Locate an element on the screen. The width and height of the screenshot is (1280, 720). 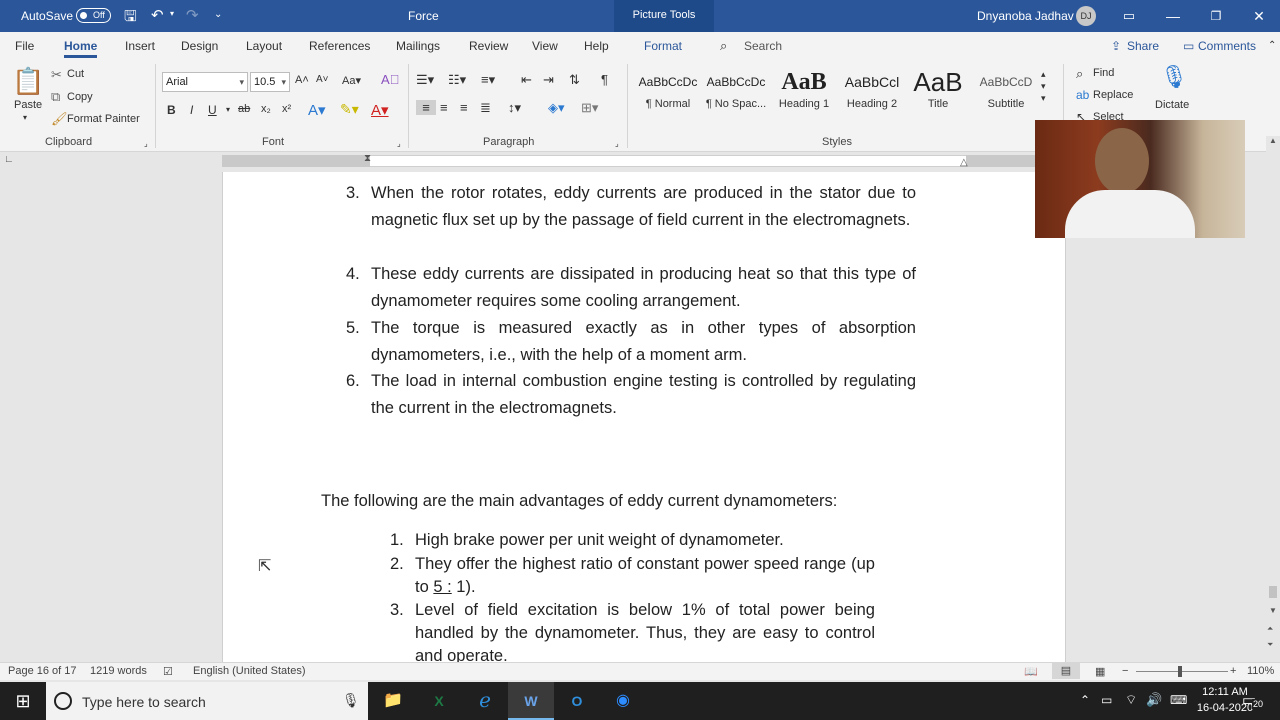
increase-indent-icon: ⇥ is located at coordinates (548, 80).